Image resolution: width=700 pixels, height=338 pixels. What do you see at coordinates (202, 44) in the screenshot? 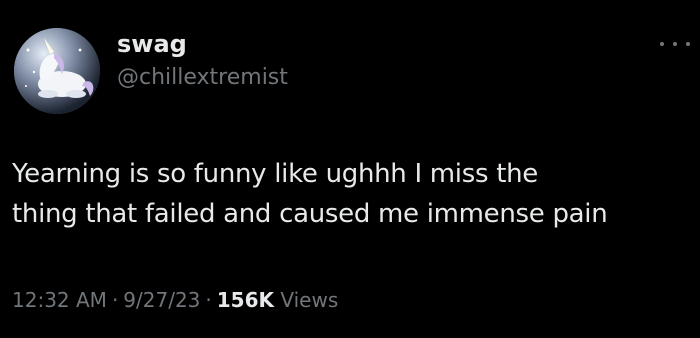
I see `author-display-name: swag` at bounding box center [202, 44].